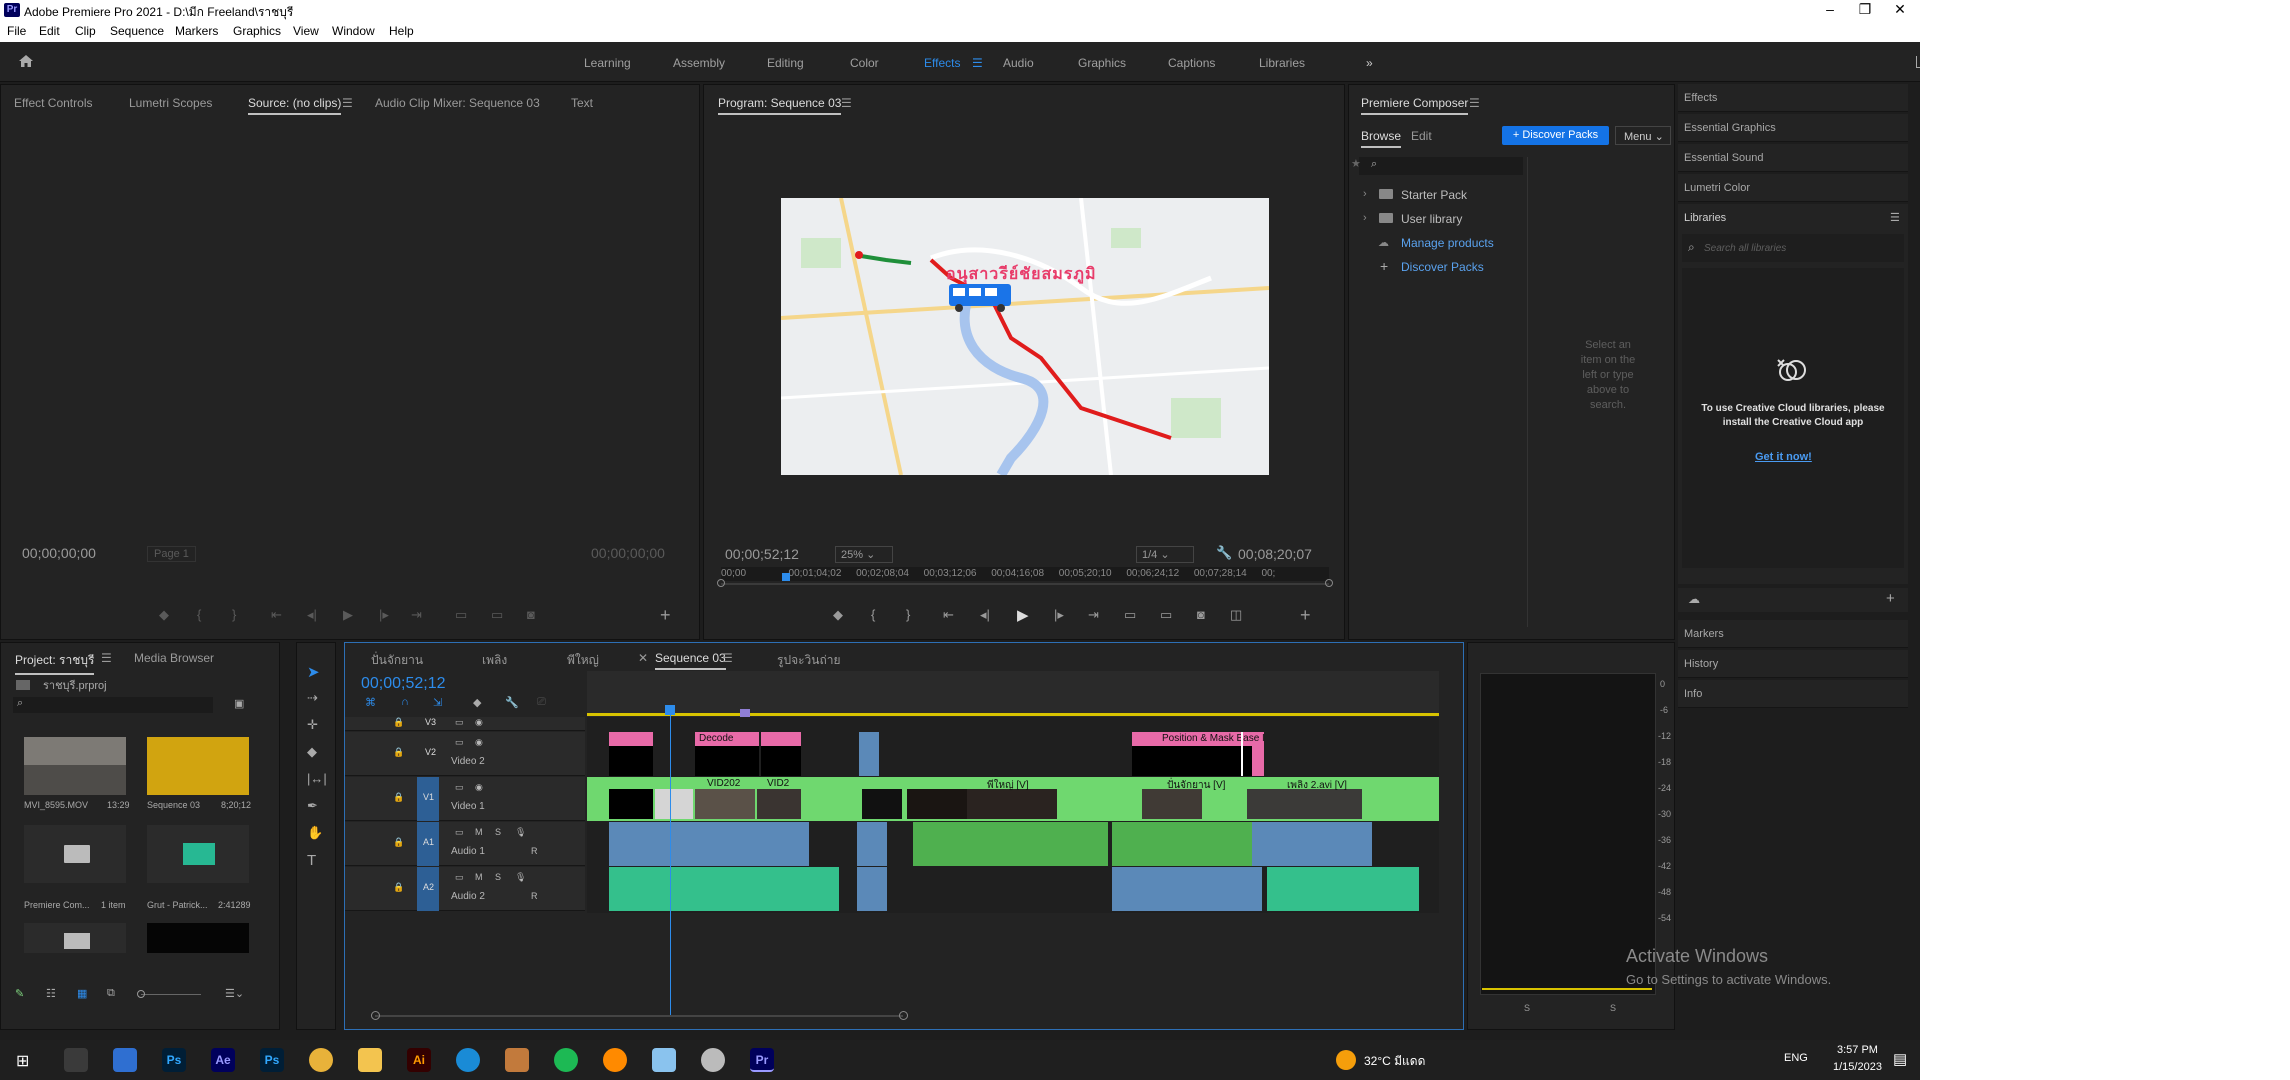 This screenshot has width=2290, height=1080. I want to click on history-tab: History, so click(1793, 664).